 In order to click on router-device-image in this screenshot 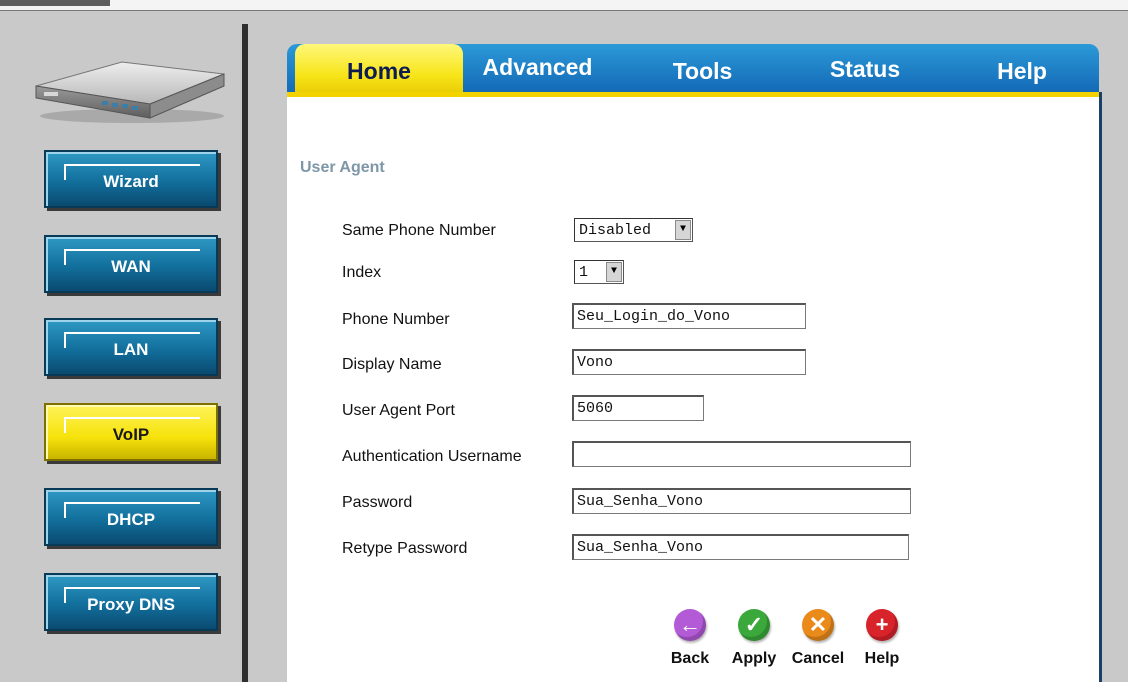, I will do `click(130, 92)`.